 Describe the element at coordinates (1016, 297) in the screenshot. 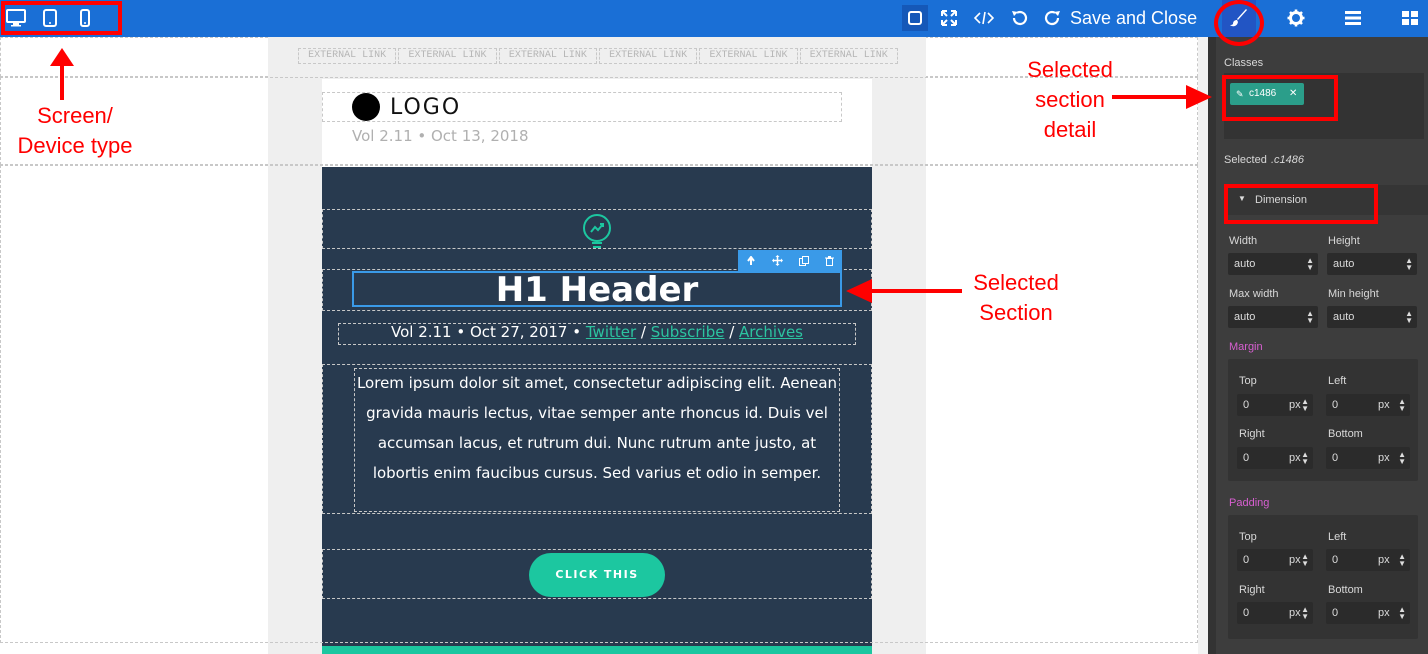

I see `selected-section-annotation: Selected Section` at that location.